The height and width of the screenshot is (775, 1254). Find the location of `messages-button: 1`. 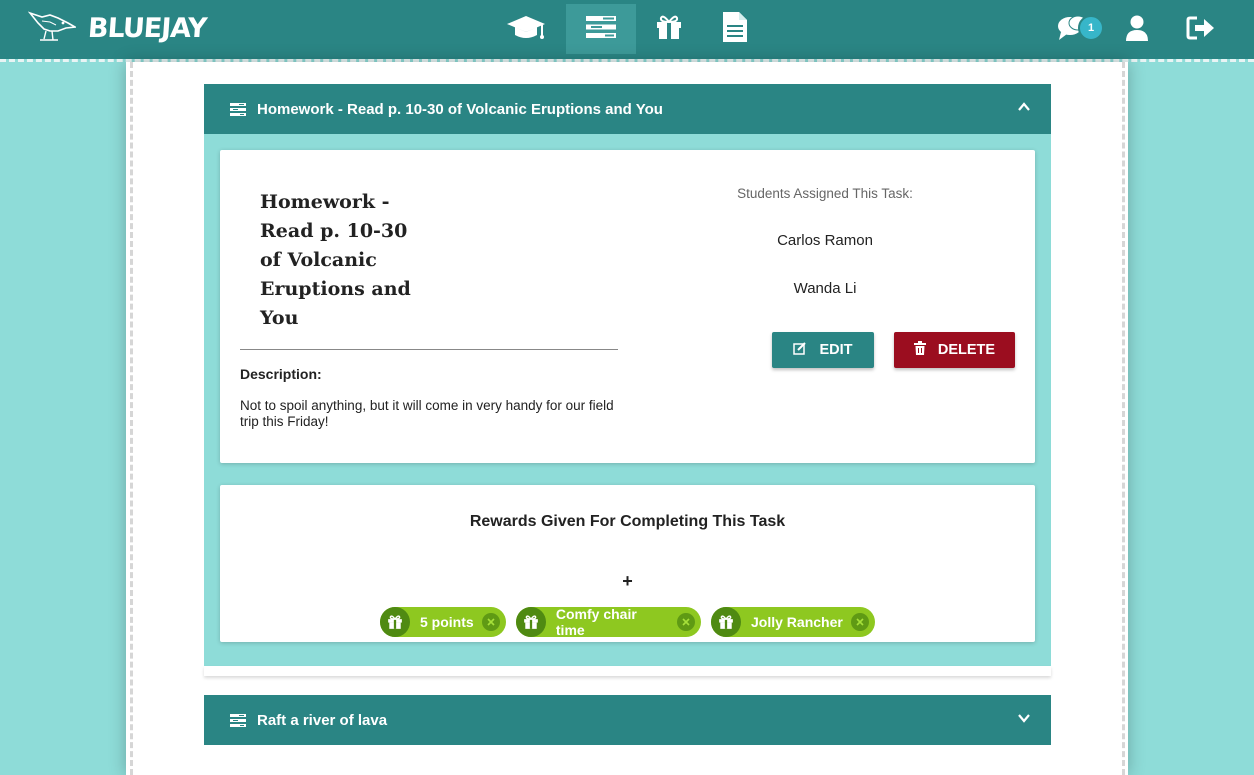

messages-button: 1 is located at coordinates (1079, 30).